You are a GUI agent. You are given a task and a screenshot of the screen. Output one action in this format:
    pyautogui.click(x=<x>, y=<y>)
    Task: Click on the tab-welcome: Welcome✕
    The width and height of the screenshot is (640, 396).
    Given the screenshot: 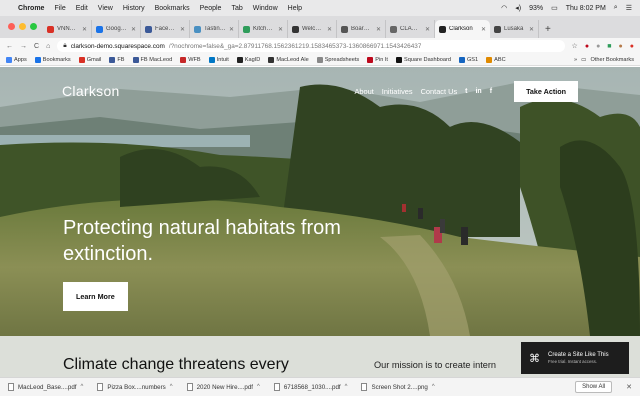 What is the action you would take?
    pyautogui.click(x=312, y=29)
    